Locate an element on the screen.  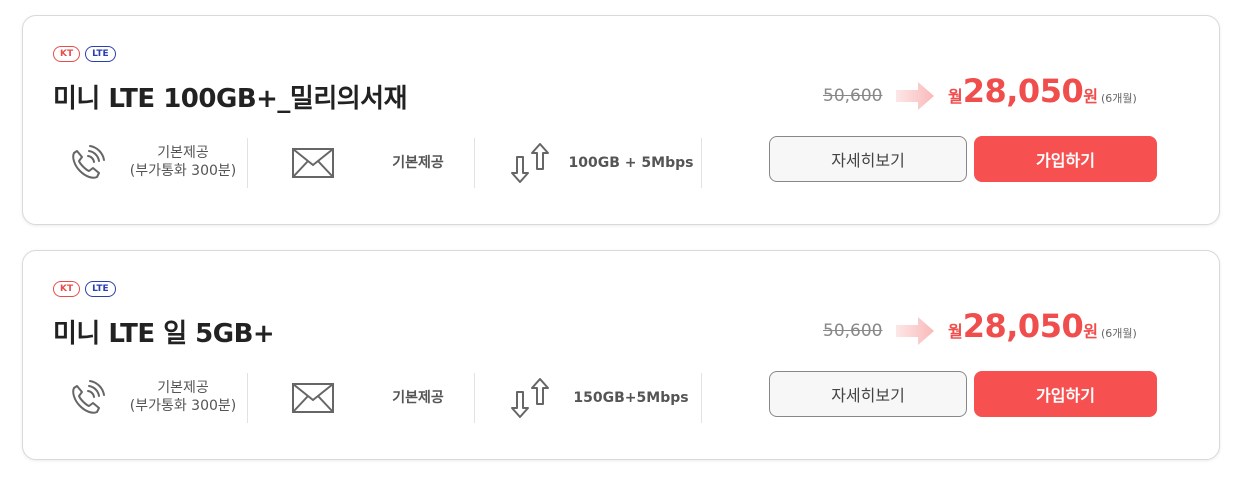
plan-title: 미니 LTE 100GB+_밀리의서재 is located at coordinates (230, 99).